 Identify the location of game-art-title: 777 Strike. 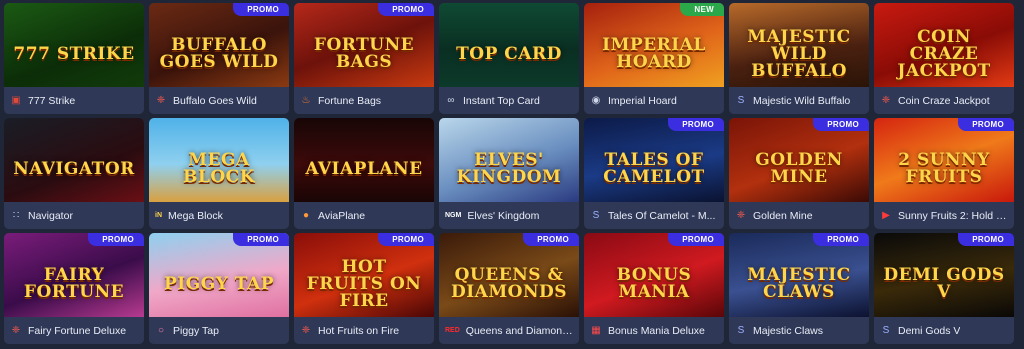
(74, 53).